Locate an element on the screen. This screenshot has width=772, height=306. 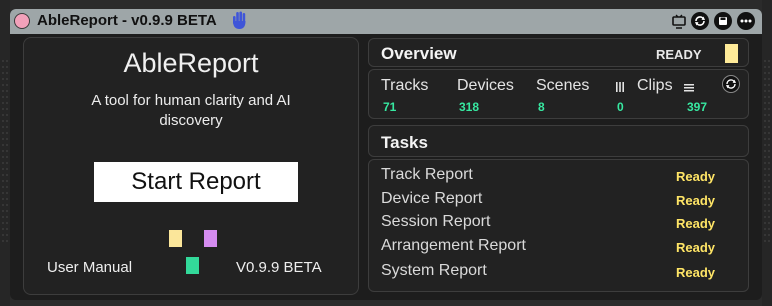
task-system-report: System Report is located at coordinates (434, 271).